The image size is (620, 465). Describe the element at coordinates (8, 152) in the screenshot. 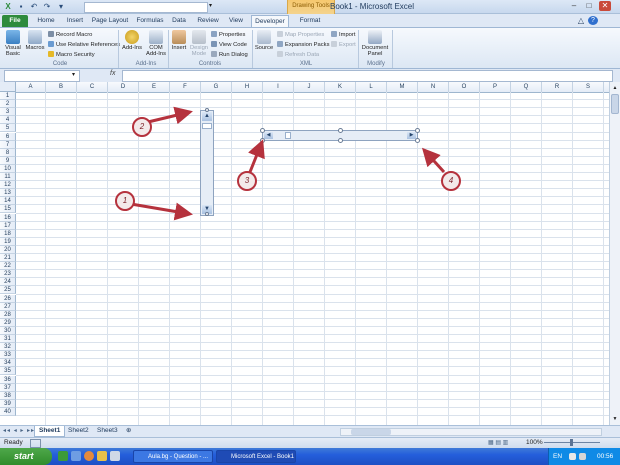

I see `row-header: 8` at that location.